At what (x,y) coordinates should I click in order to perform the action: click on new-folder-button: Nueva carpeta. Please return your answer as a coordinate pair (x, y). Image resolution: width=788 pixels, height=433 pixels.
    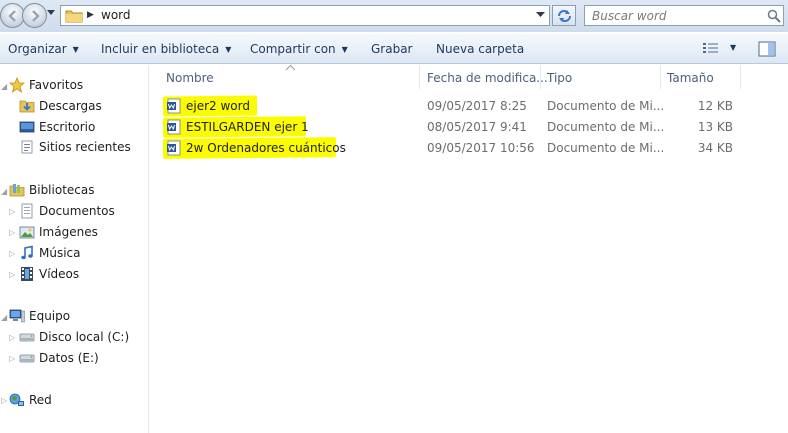
    Looking at the image, I should click on (480, 49).